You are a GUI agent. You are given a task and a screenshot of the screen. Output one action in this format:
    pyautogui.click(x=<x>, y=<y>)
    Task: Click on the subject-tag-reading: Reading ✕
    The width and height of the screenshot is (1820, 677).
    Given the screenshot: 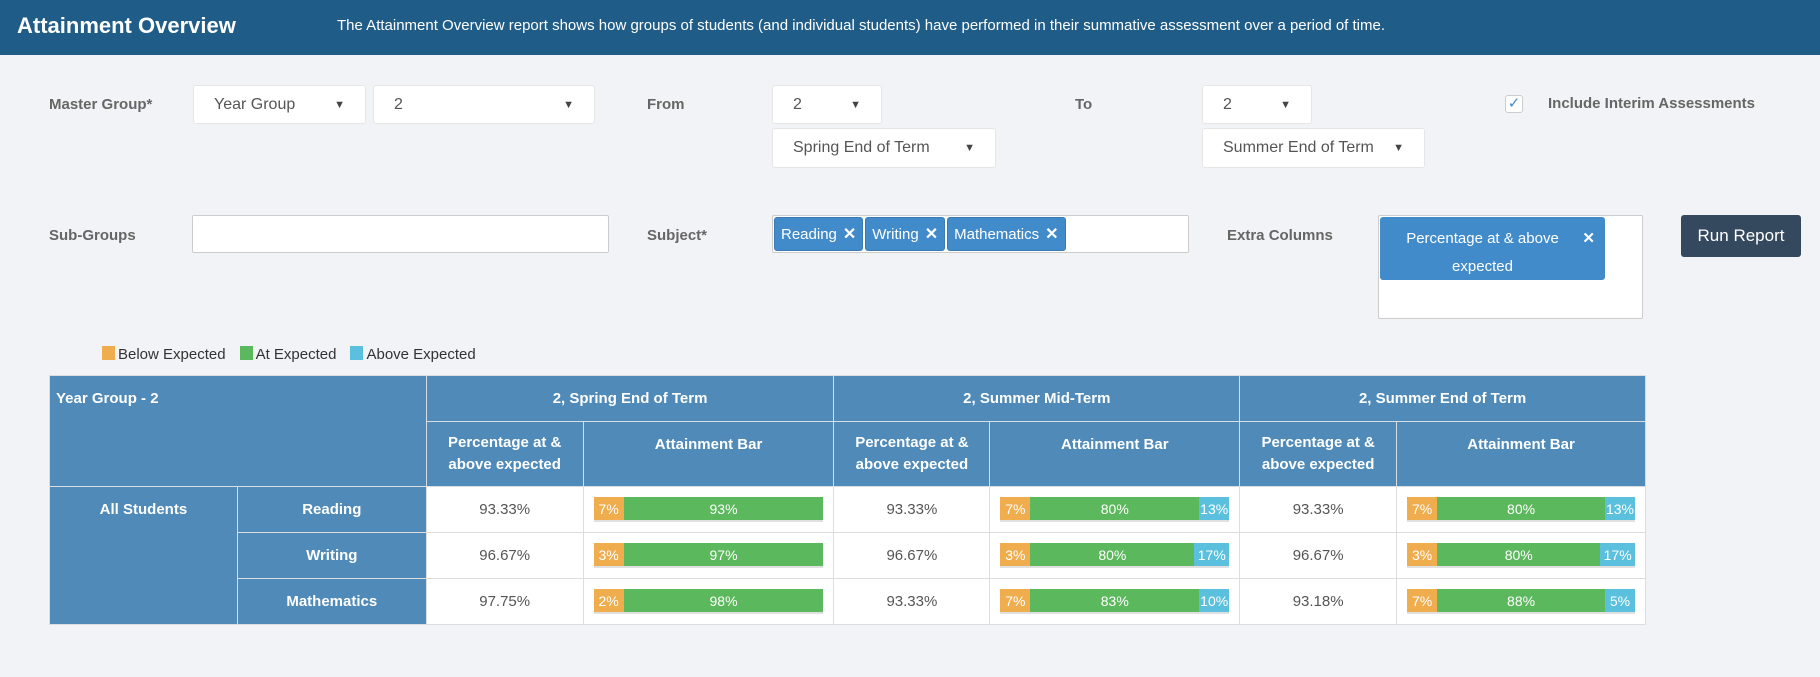 What is the action you would take?
    pyautogui.click(x=819, y=234)
    